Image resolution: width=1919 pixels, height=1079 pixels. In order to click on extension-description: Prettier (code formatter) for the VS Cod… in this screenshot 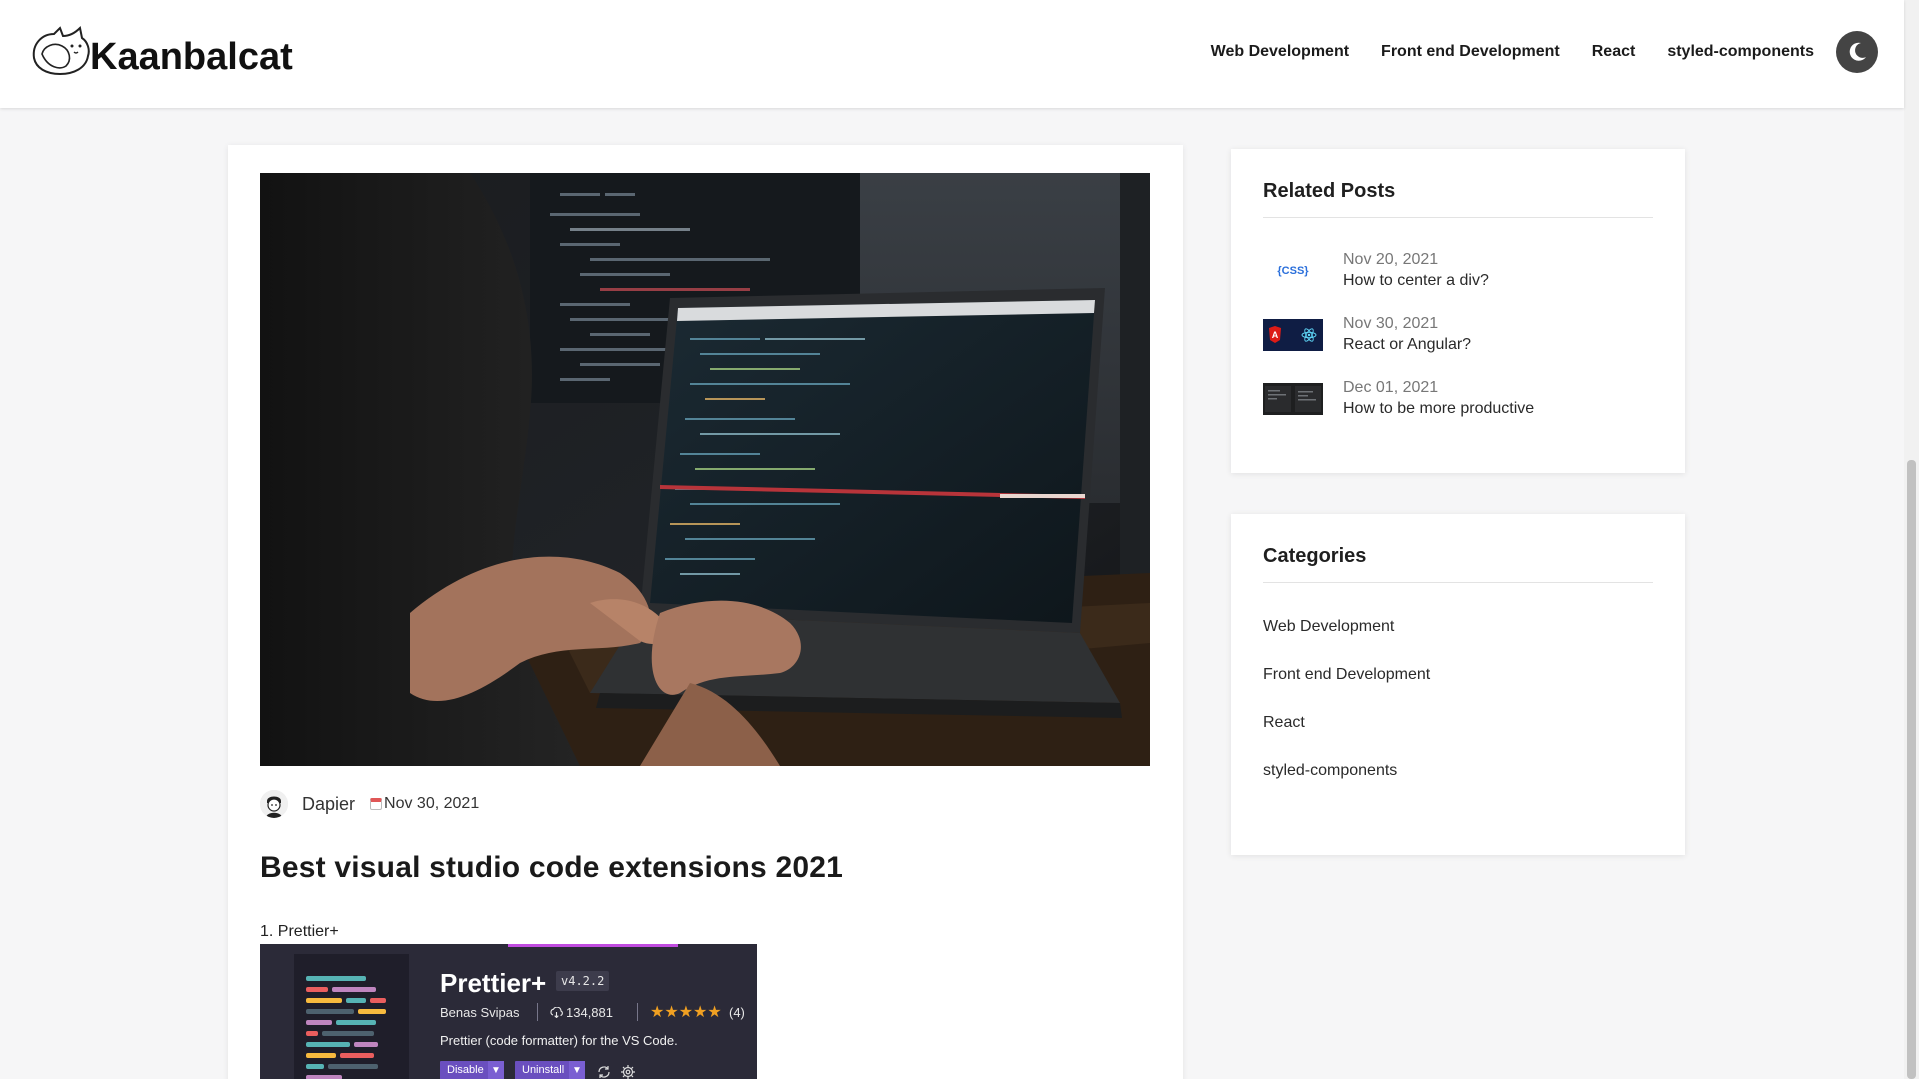, I will do `click(559, 1040)`.